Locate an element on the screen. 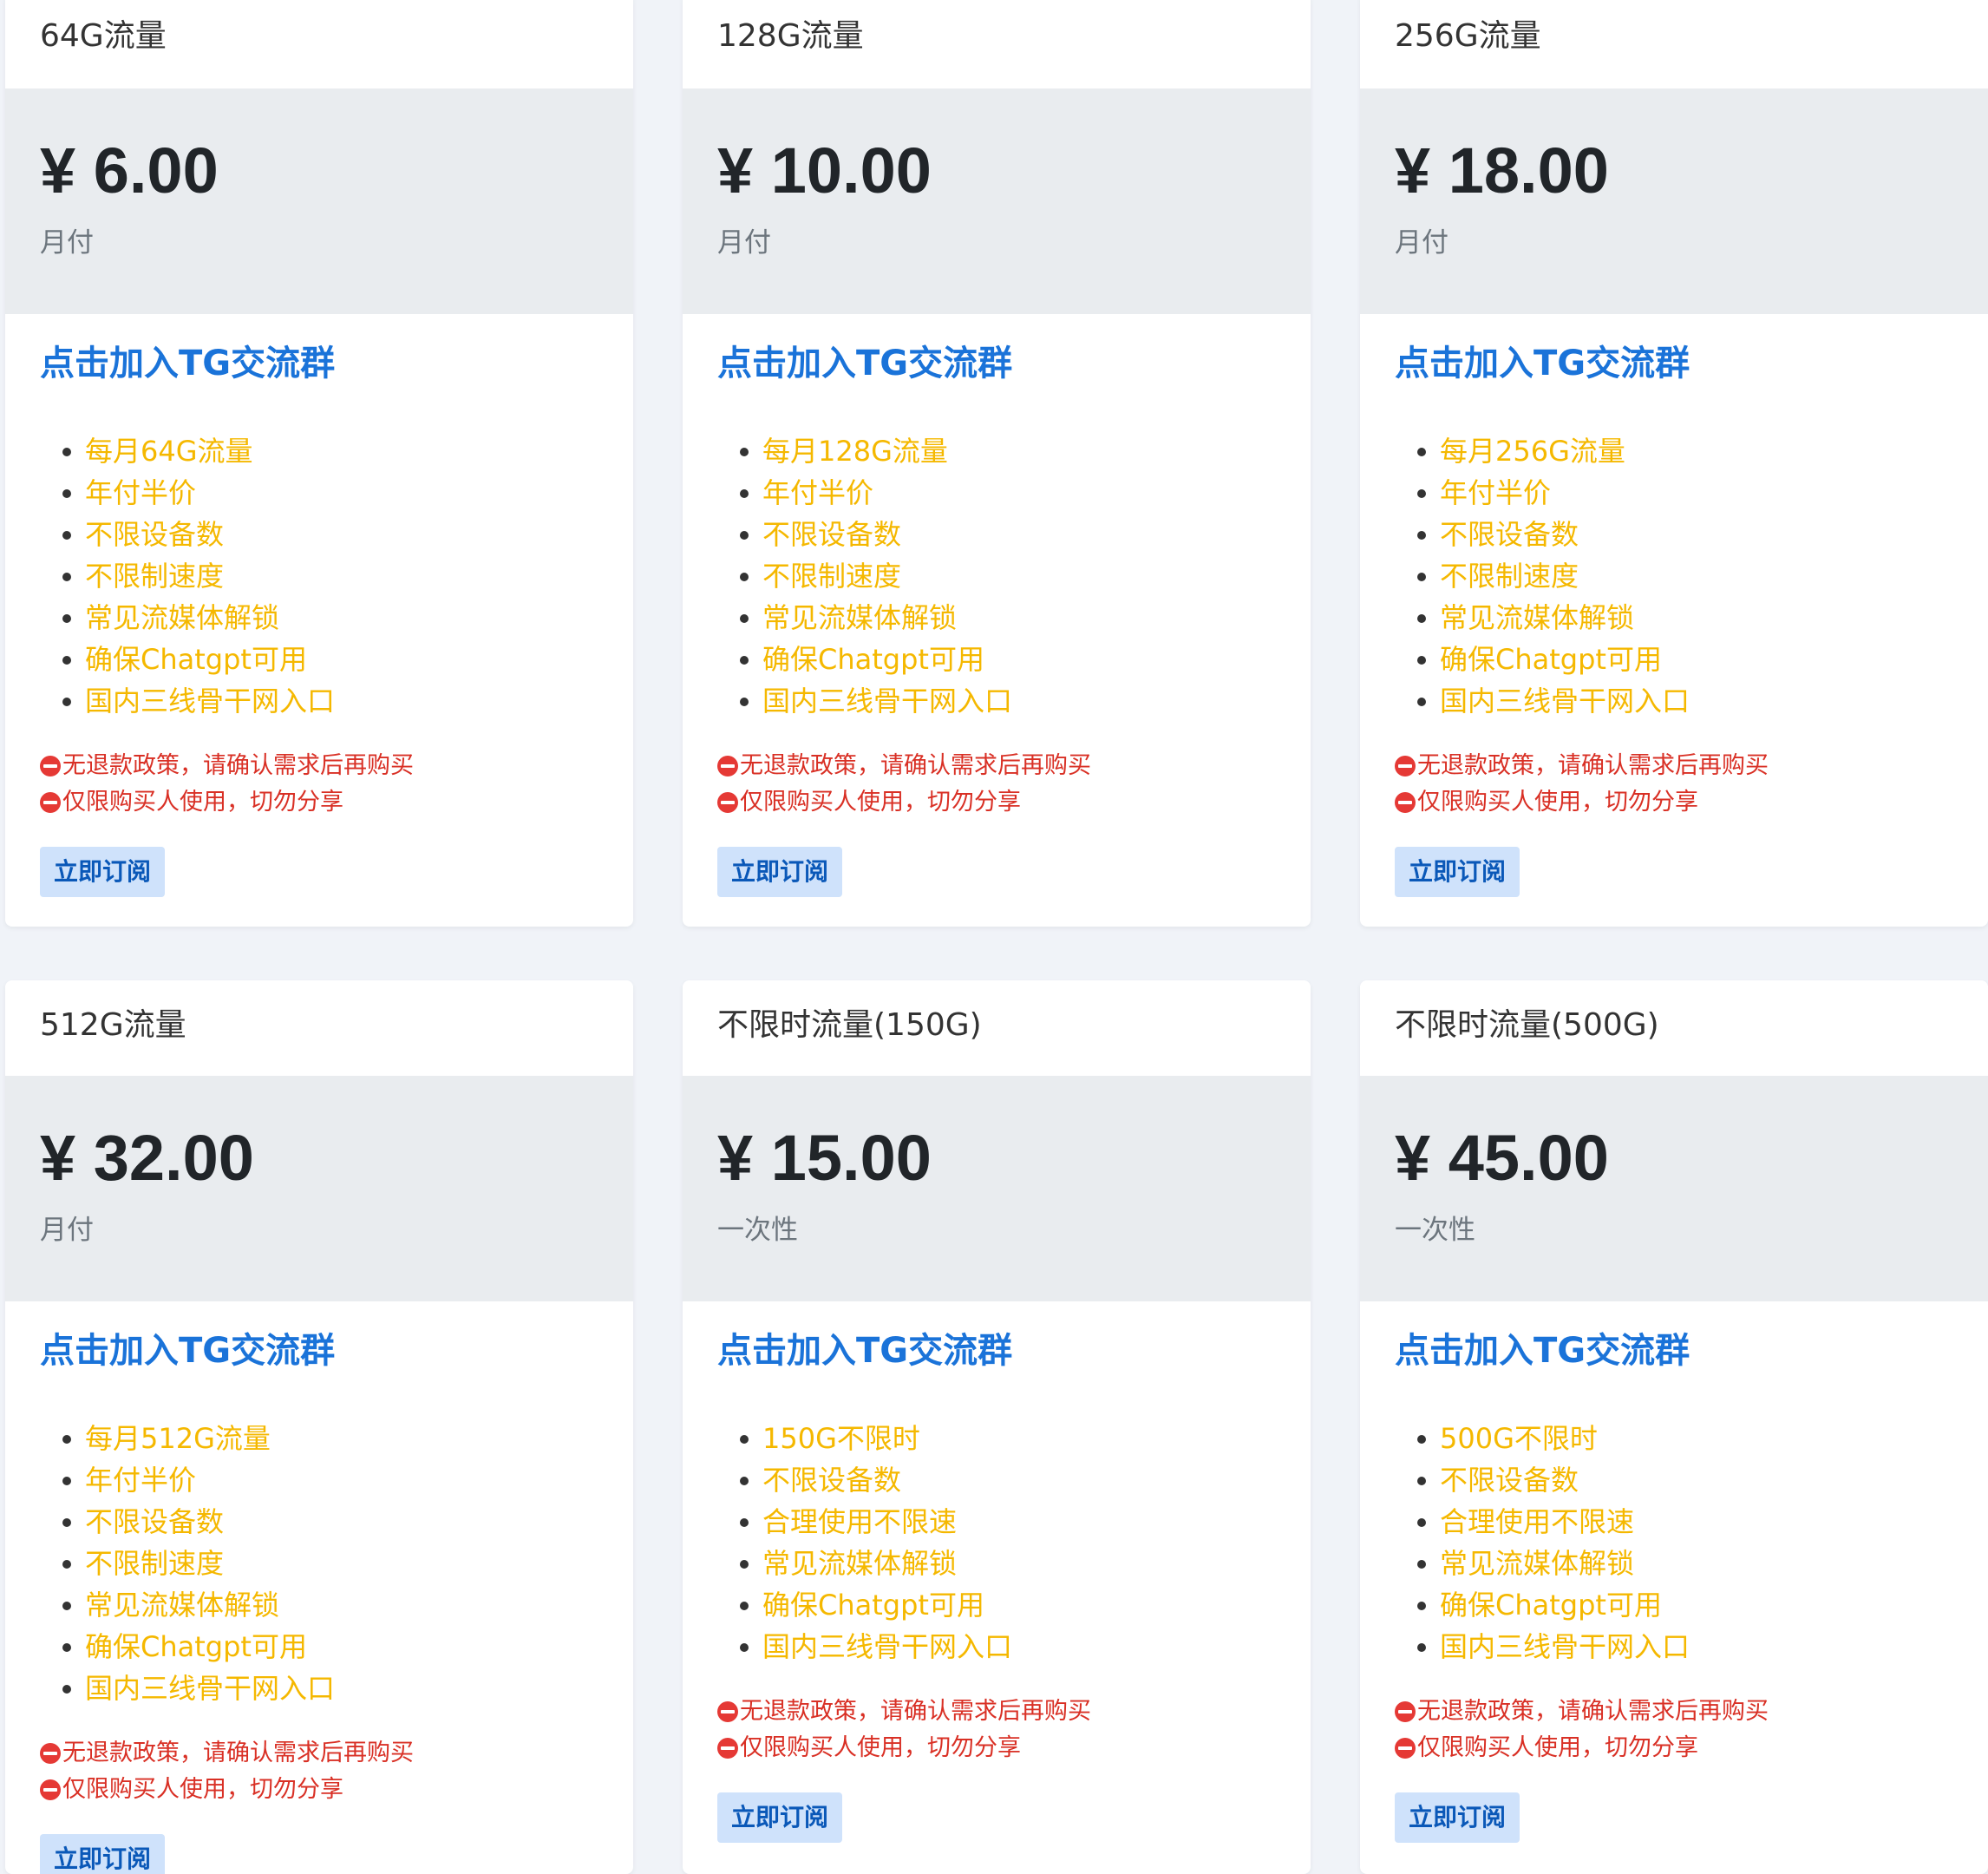 The width and height of the screenshot is (1988, 1874). notice-block: 无退款政策，请确认需求后再购买仅限购买人使用，切勿分享 is located at coordinates (319, 1771).